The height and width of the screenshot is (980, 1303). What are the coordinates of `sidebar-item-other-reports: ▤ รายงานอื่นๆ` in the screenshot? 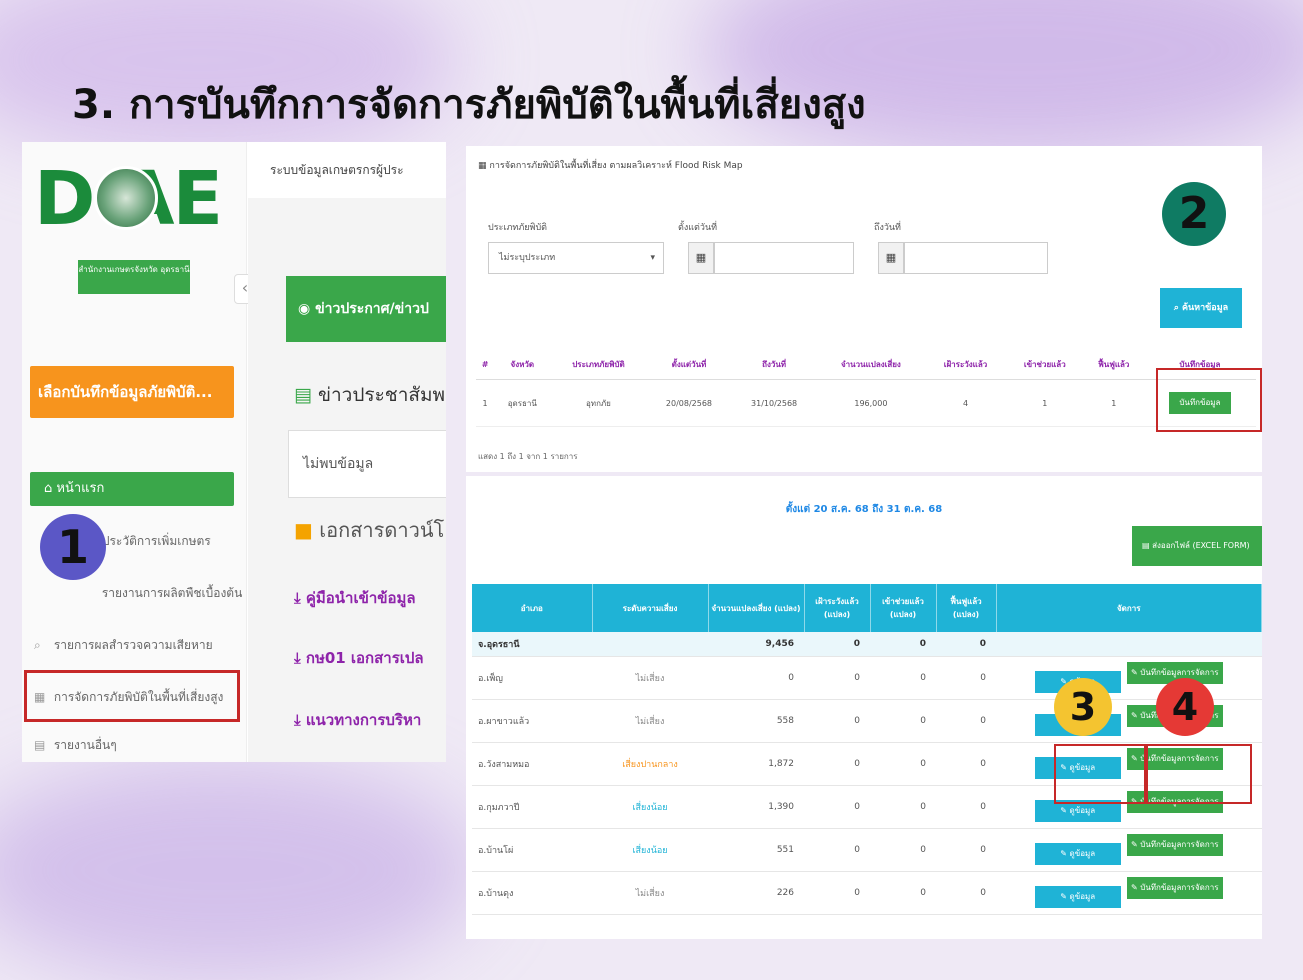 It's located at (136, 745).